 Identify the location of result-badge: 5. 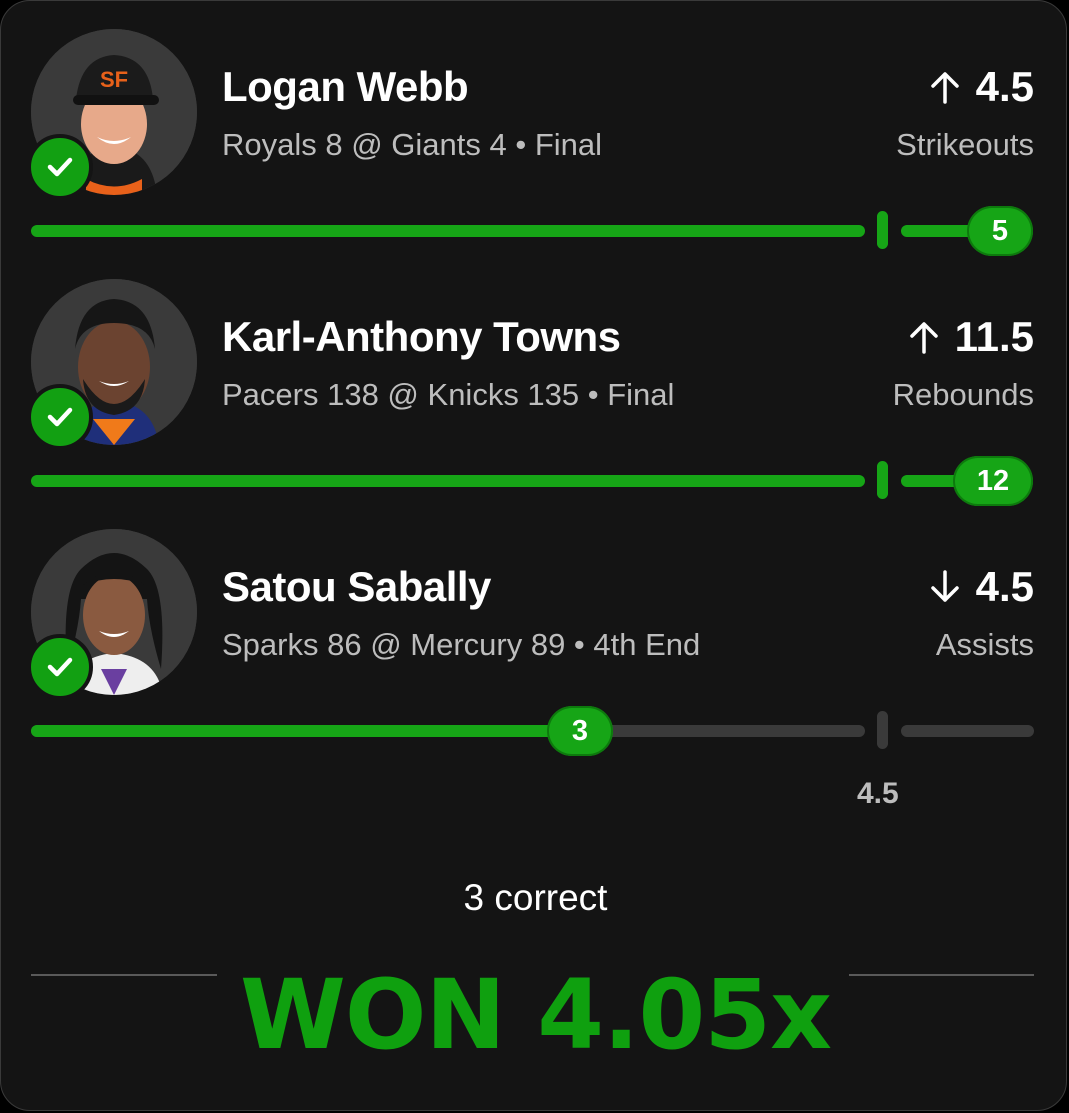
(1000, 231).